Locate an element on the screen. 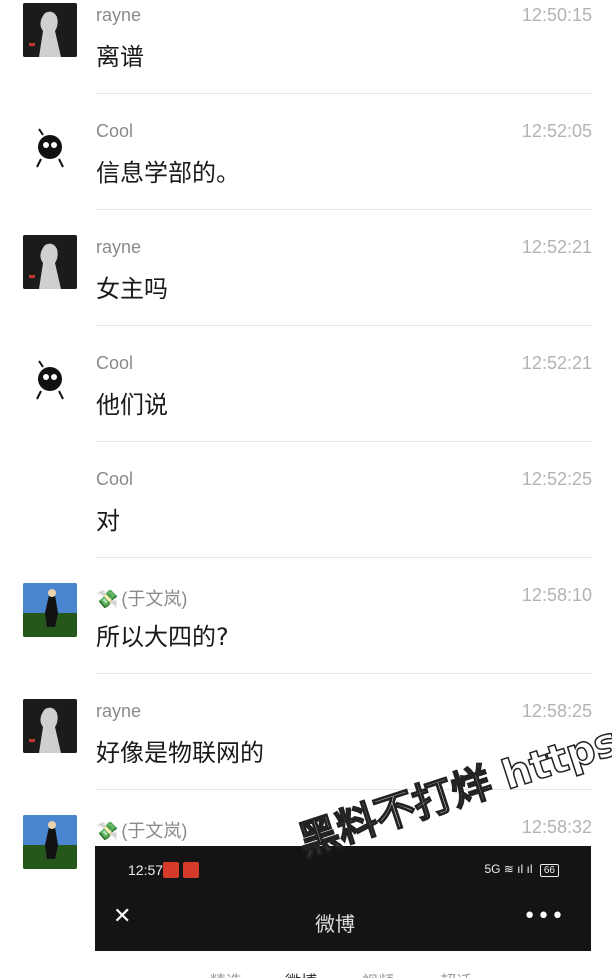  status-bar-right: 5G ≋ ıl ıl 66 is located at coordinates (521, 869).